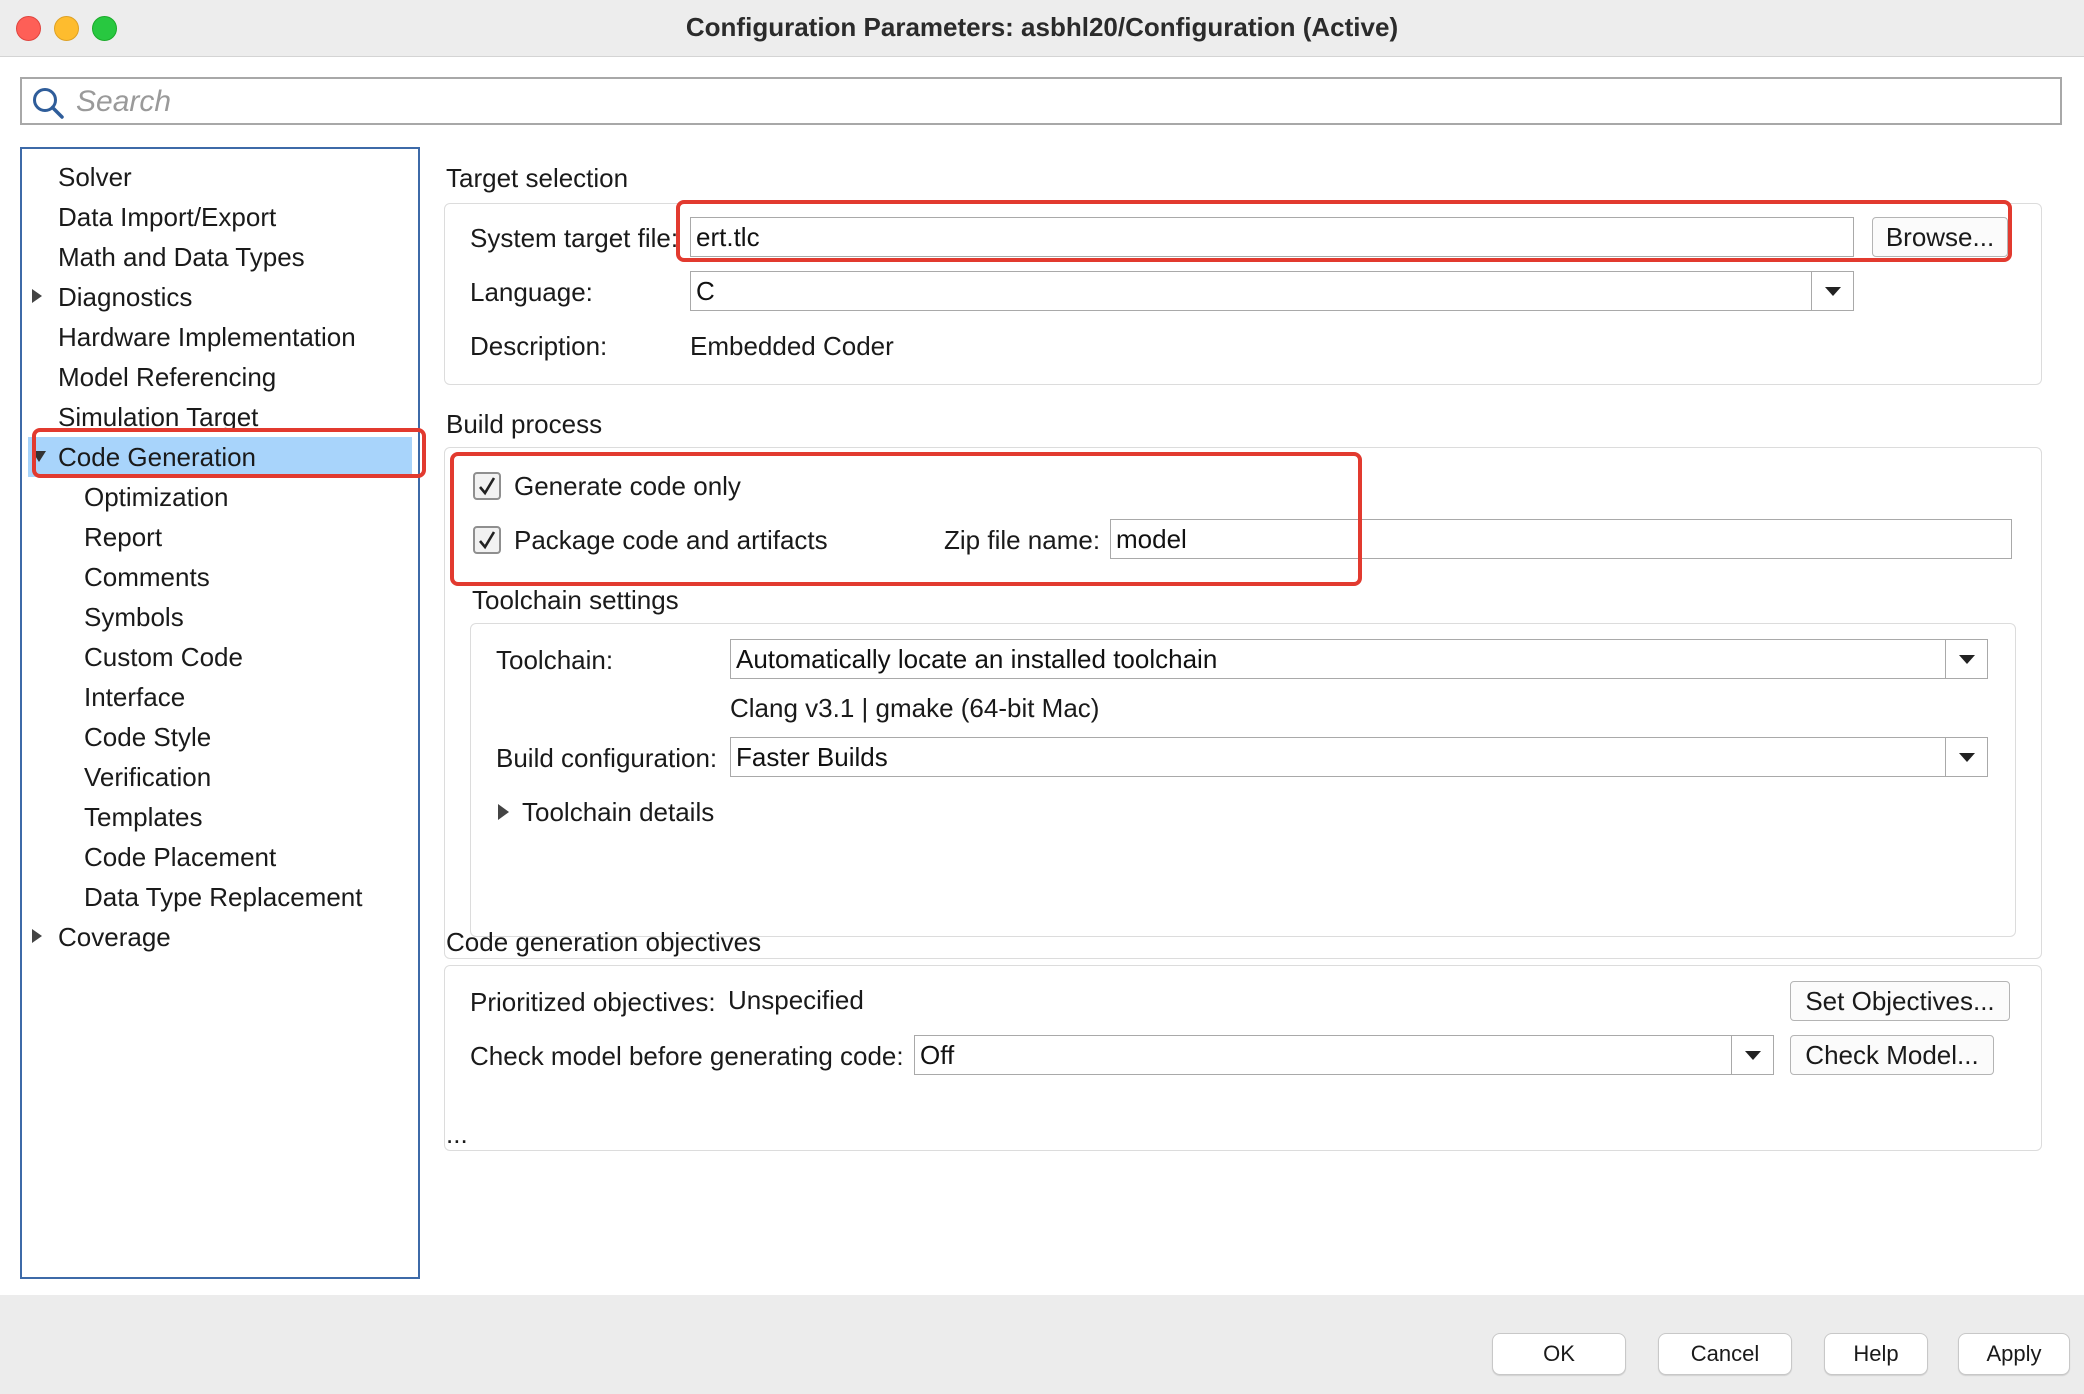 The image size is (2084, 1394). Describe the element at coordinates (671, 540) in the screenshot. I see `package-code-label: Package code and artifacts` at that location.